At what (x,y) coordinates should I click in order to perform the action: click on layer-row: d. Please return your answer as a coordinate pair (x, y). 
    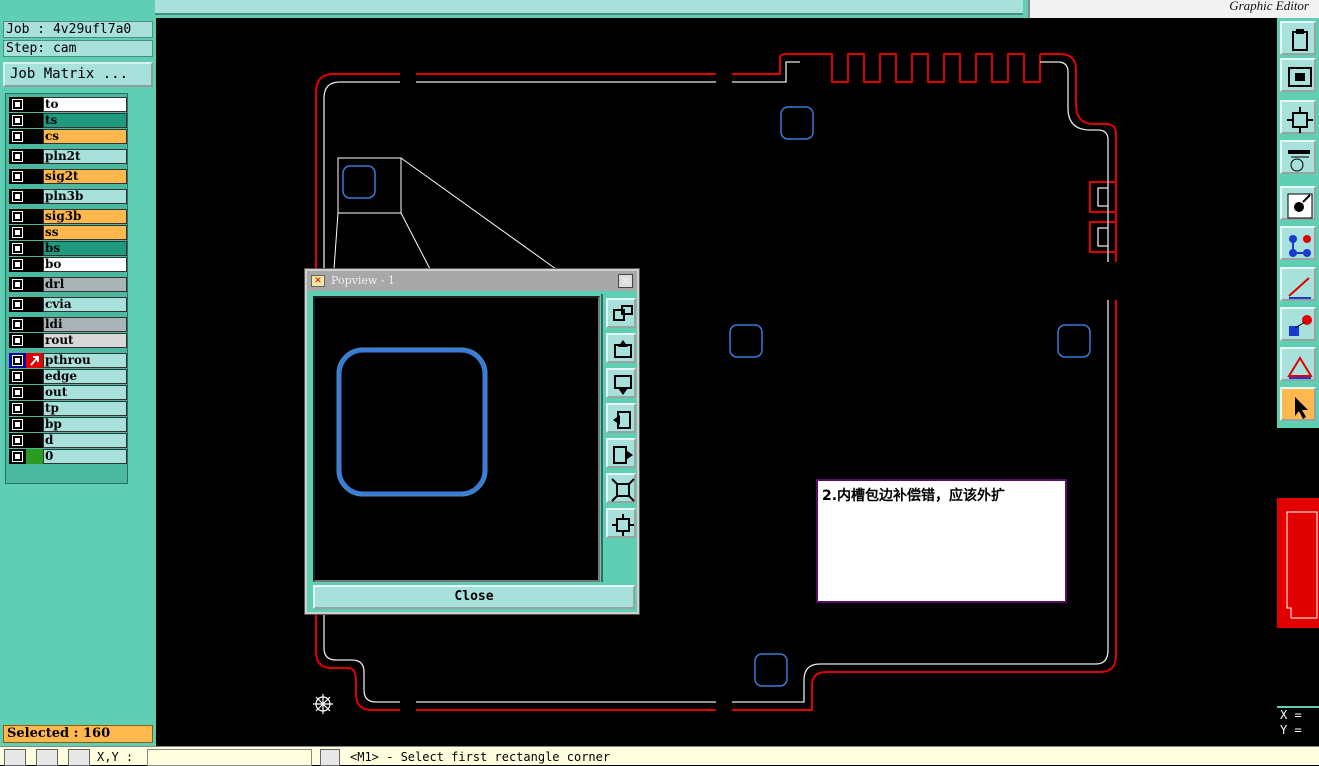
    Looking at the image, I should click on (68, 440).